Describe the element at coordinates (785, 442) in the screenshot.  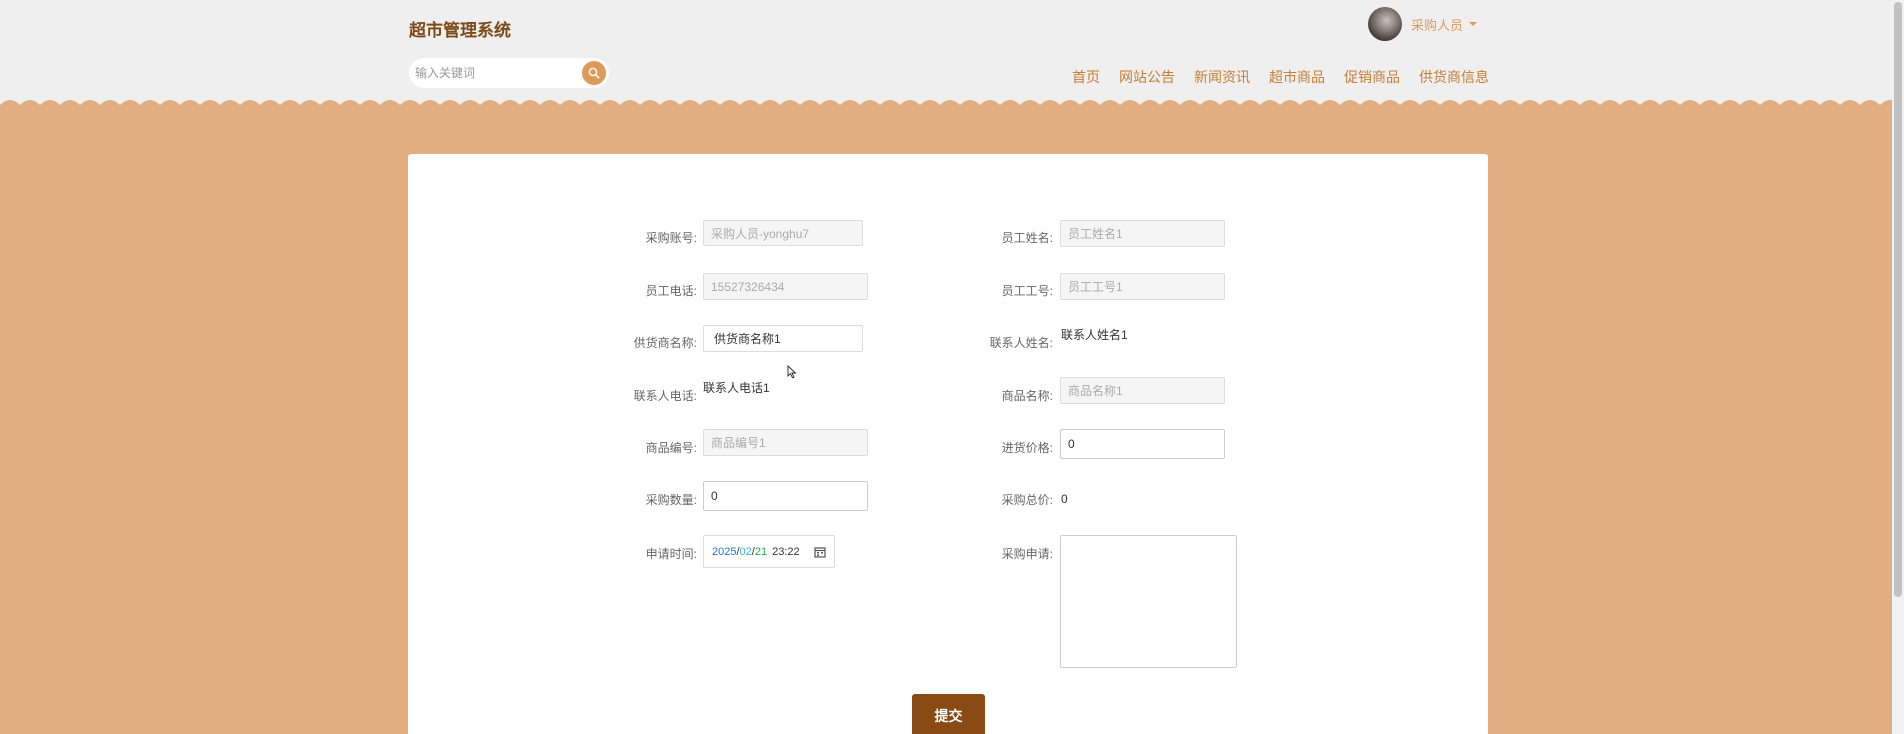
I see `product-code-field: 商品编号1` at that location.